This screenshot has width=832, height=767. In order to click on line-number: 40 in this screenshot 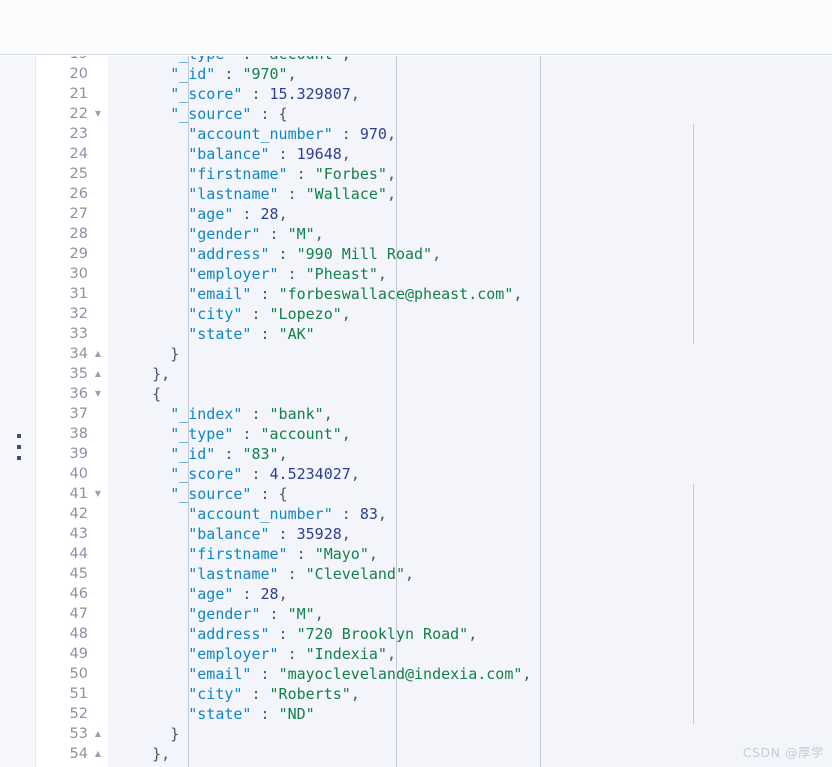, I will do `click(78, 474)`.